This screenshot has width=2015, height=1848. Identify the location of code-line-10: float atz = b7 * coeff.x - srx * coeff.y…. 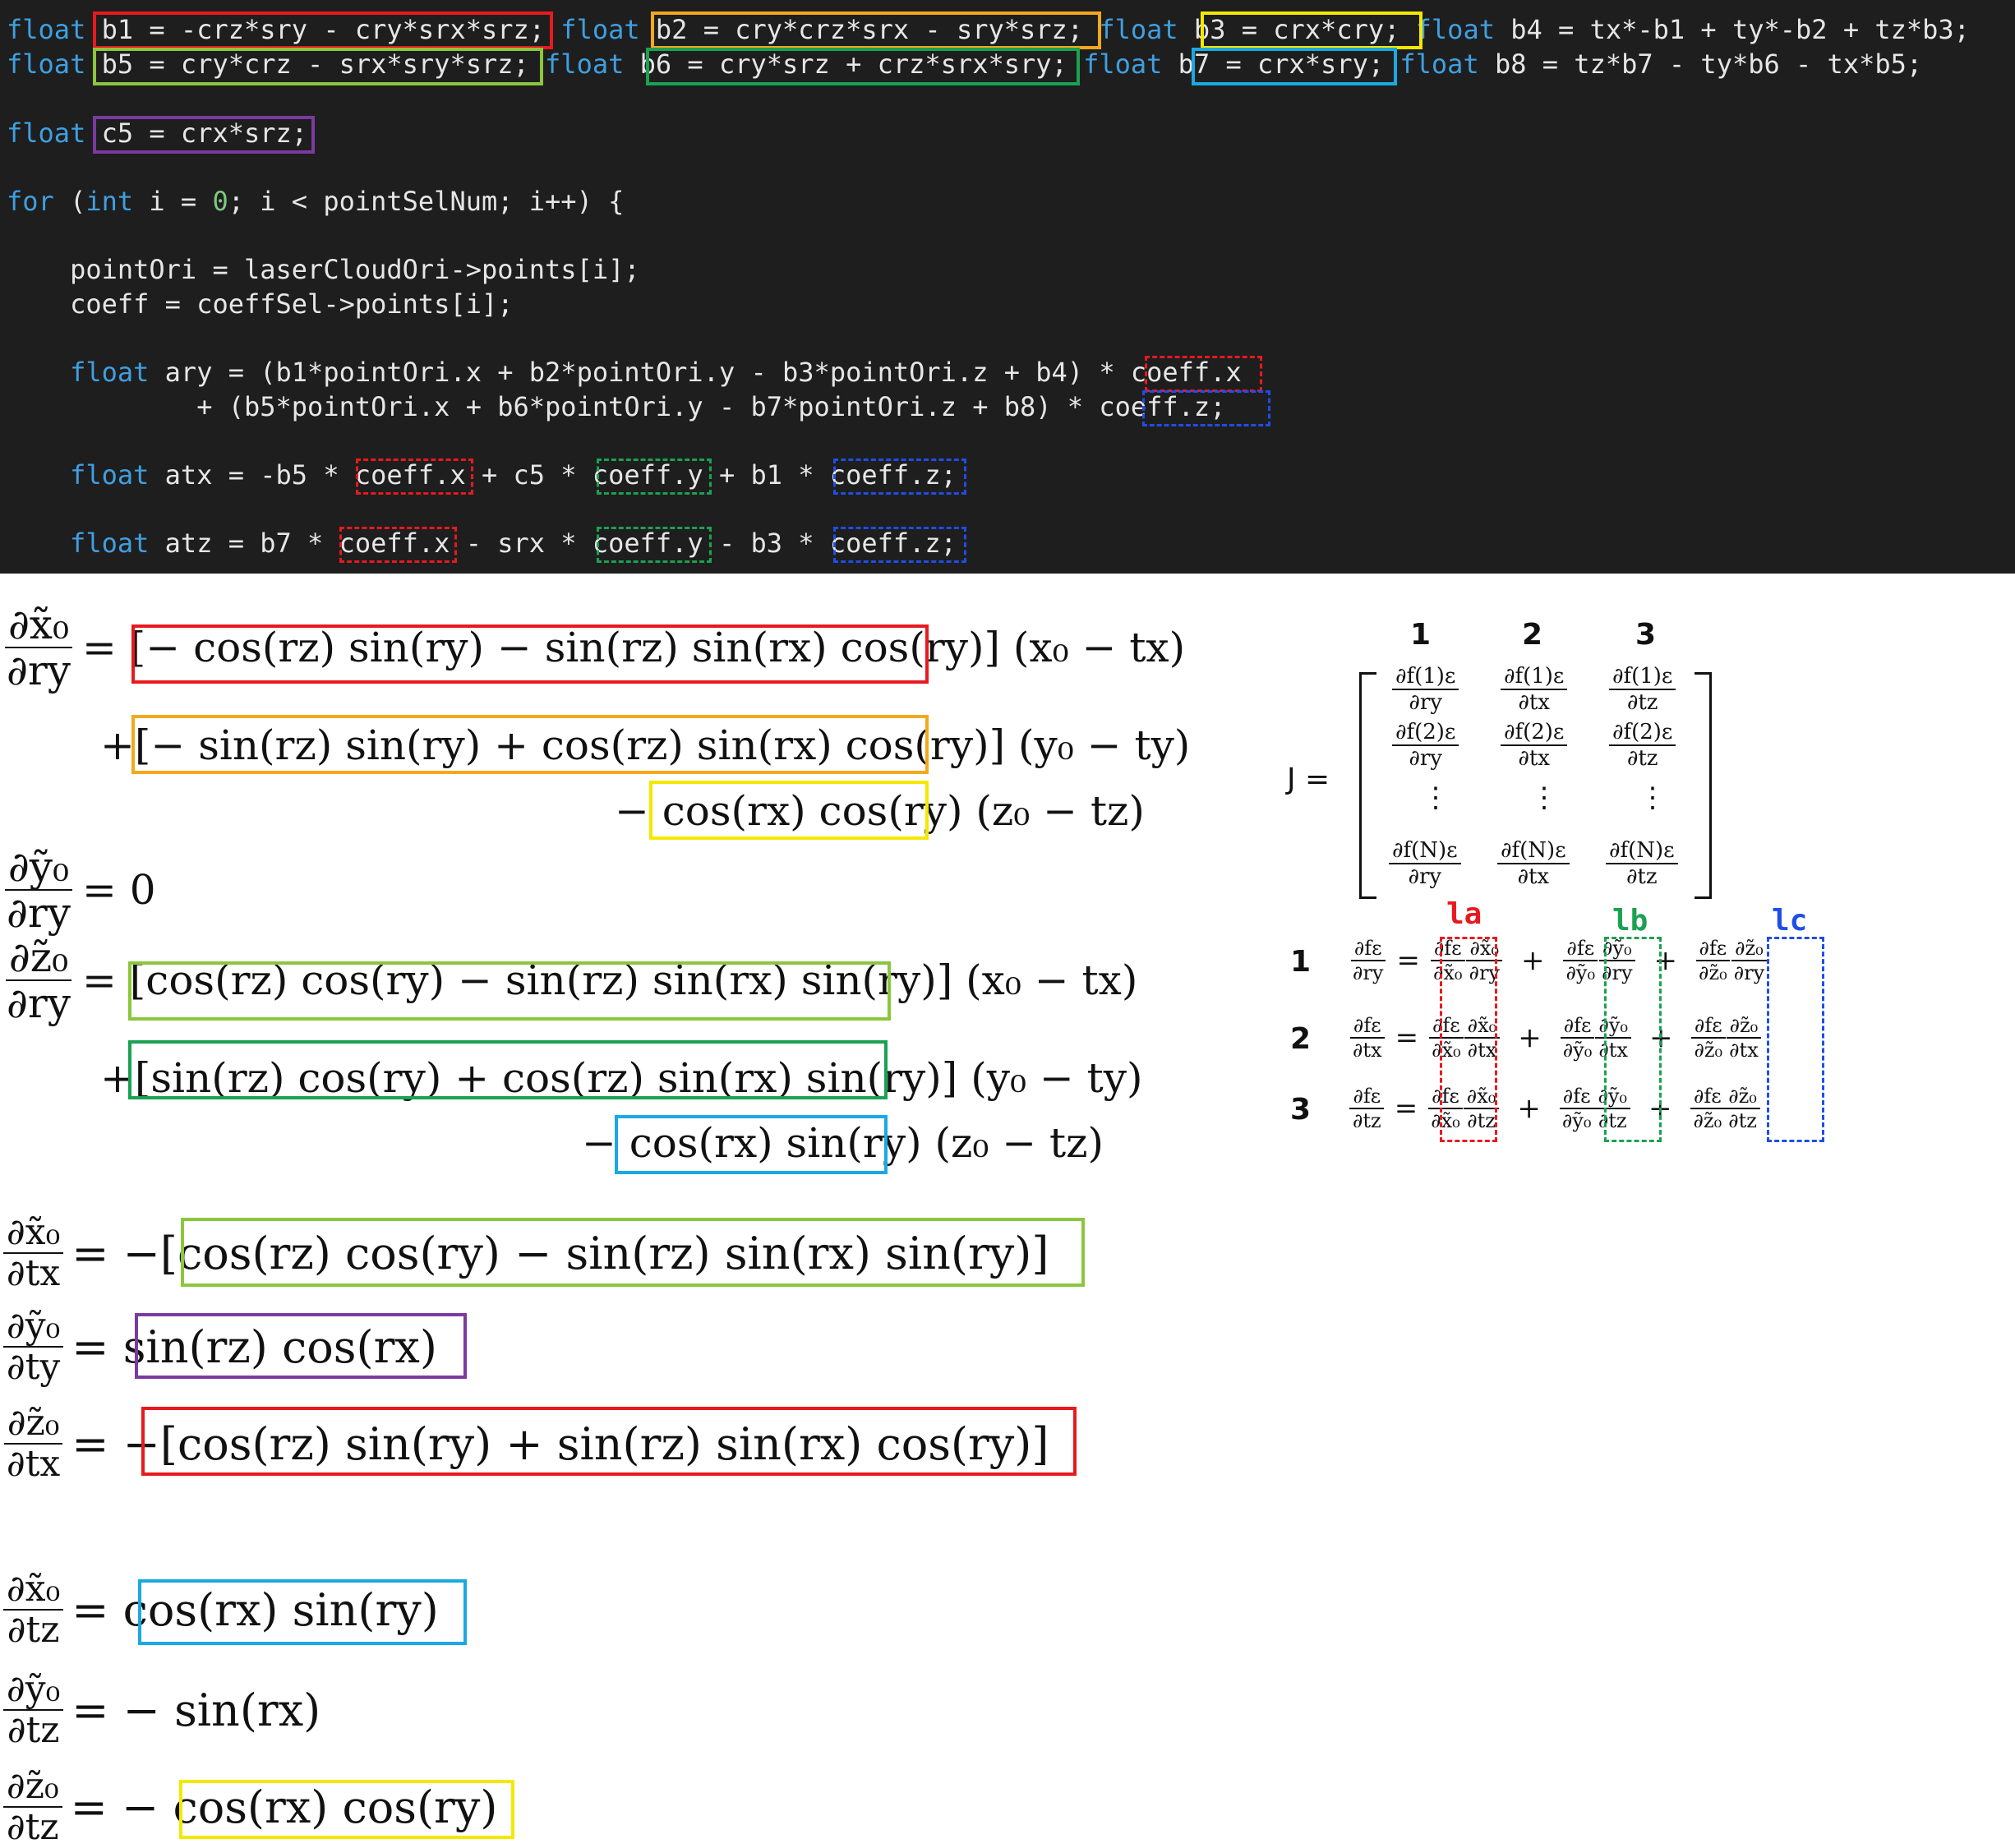
(482, 543).